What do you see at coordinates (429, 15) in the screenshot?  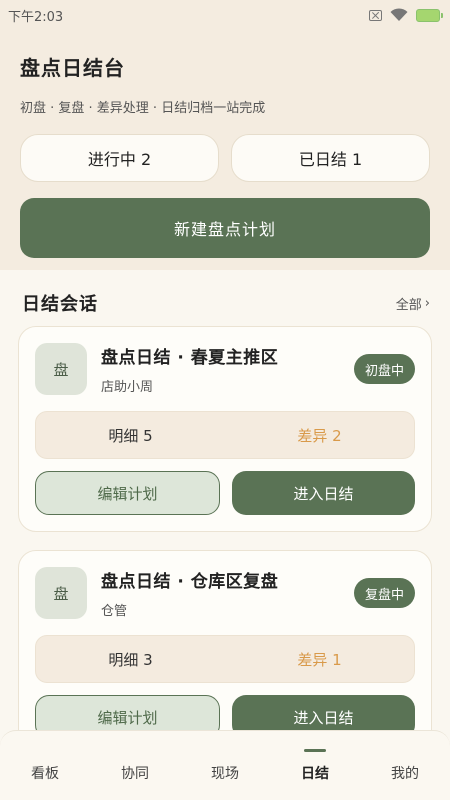 I see `battery-icon` at bounding box center [429, 15].